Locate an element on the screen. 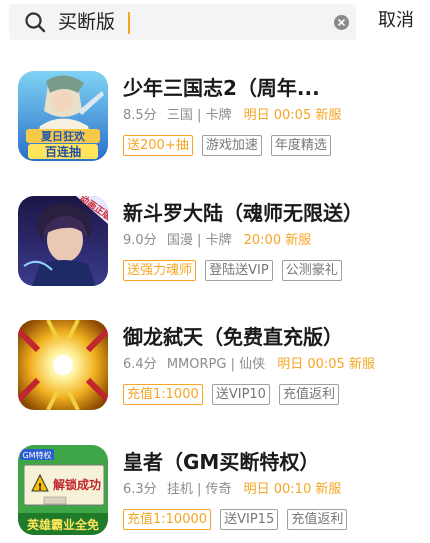  game-meta: 9.0分 国漫 | 卡牌 20:00 新服 is located at coordinates (217, 241).